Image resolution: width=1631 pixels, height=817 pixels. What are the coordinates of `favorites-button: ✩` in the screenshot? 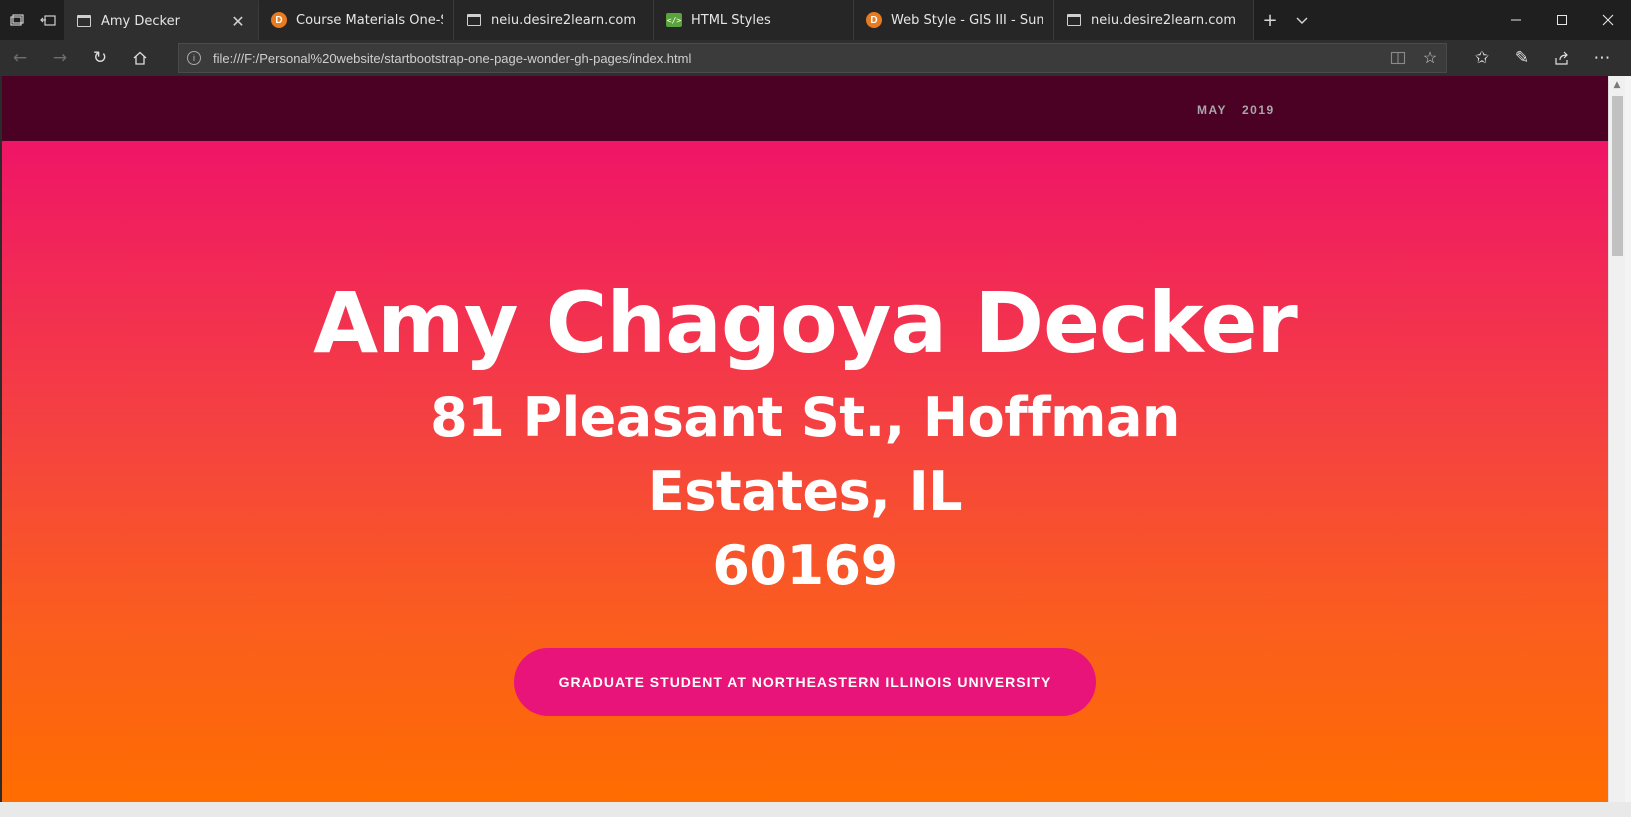 It's located at (1482, 58).